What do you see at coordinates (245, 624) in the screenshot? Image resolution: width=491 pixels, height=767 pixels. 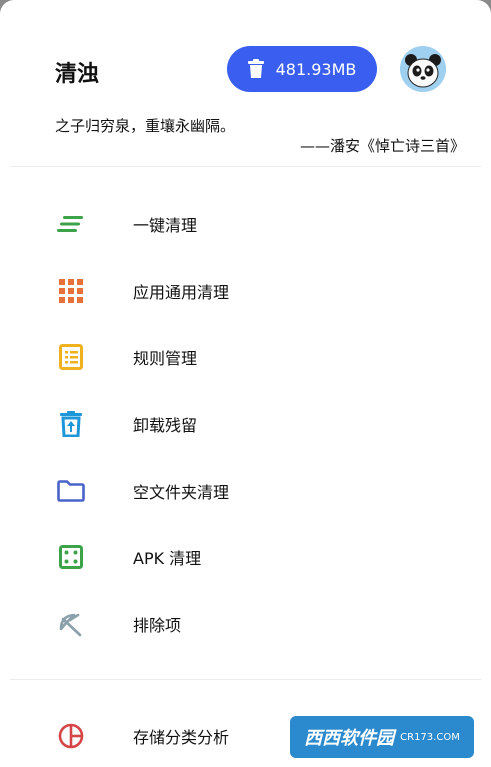 I see `menu-item-exclusions: 排除项` at bounding box center [245, 624].